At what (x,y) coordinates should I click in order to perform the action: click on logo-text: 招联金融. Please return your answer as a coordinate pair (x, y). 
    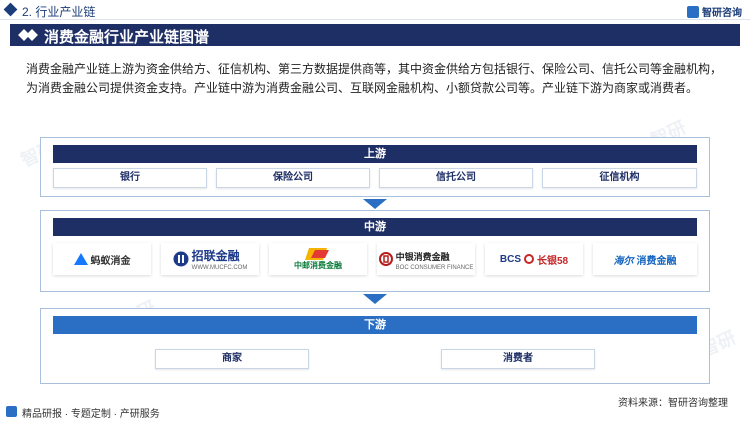
    Looking at the image, I should click on (215, 256).